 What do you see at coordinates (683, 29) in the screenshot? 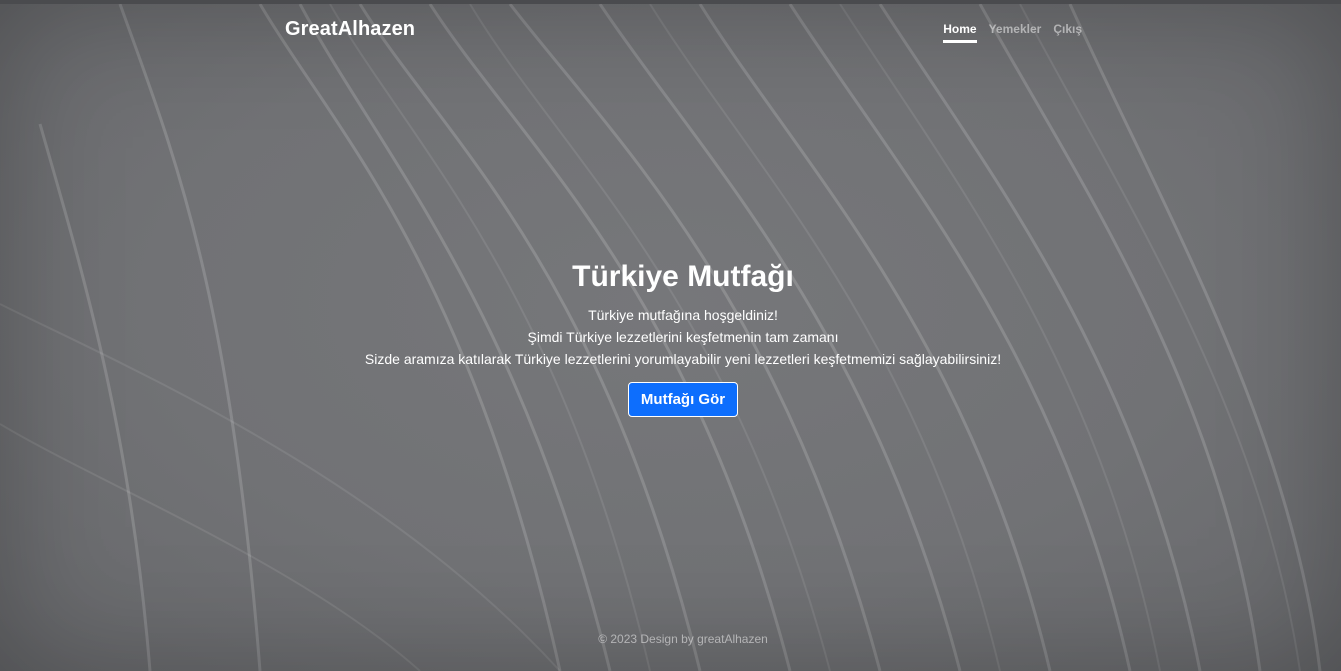
I see `top-navbar: GreatAlhazen Home Yemekler Çıkış` at bounding box center [683, 29].